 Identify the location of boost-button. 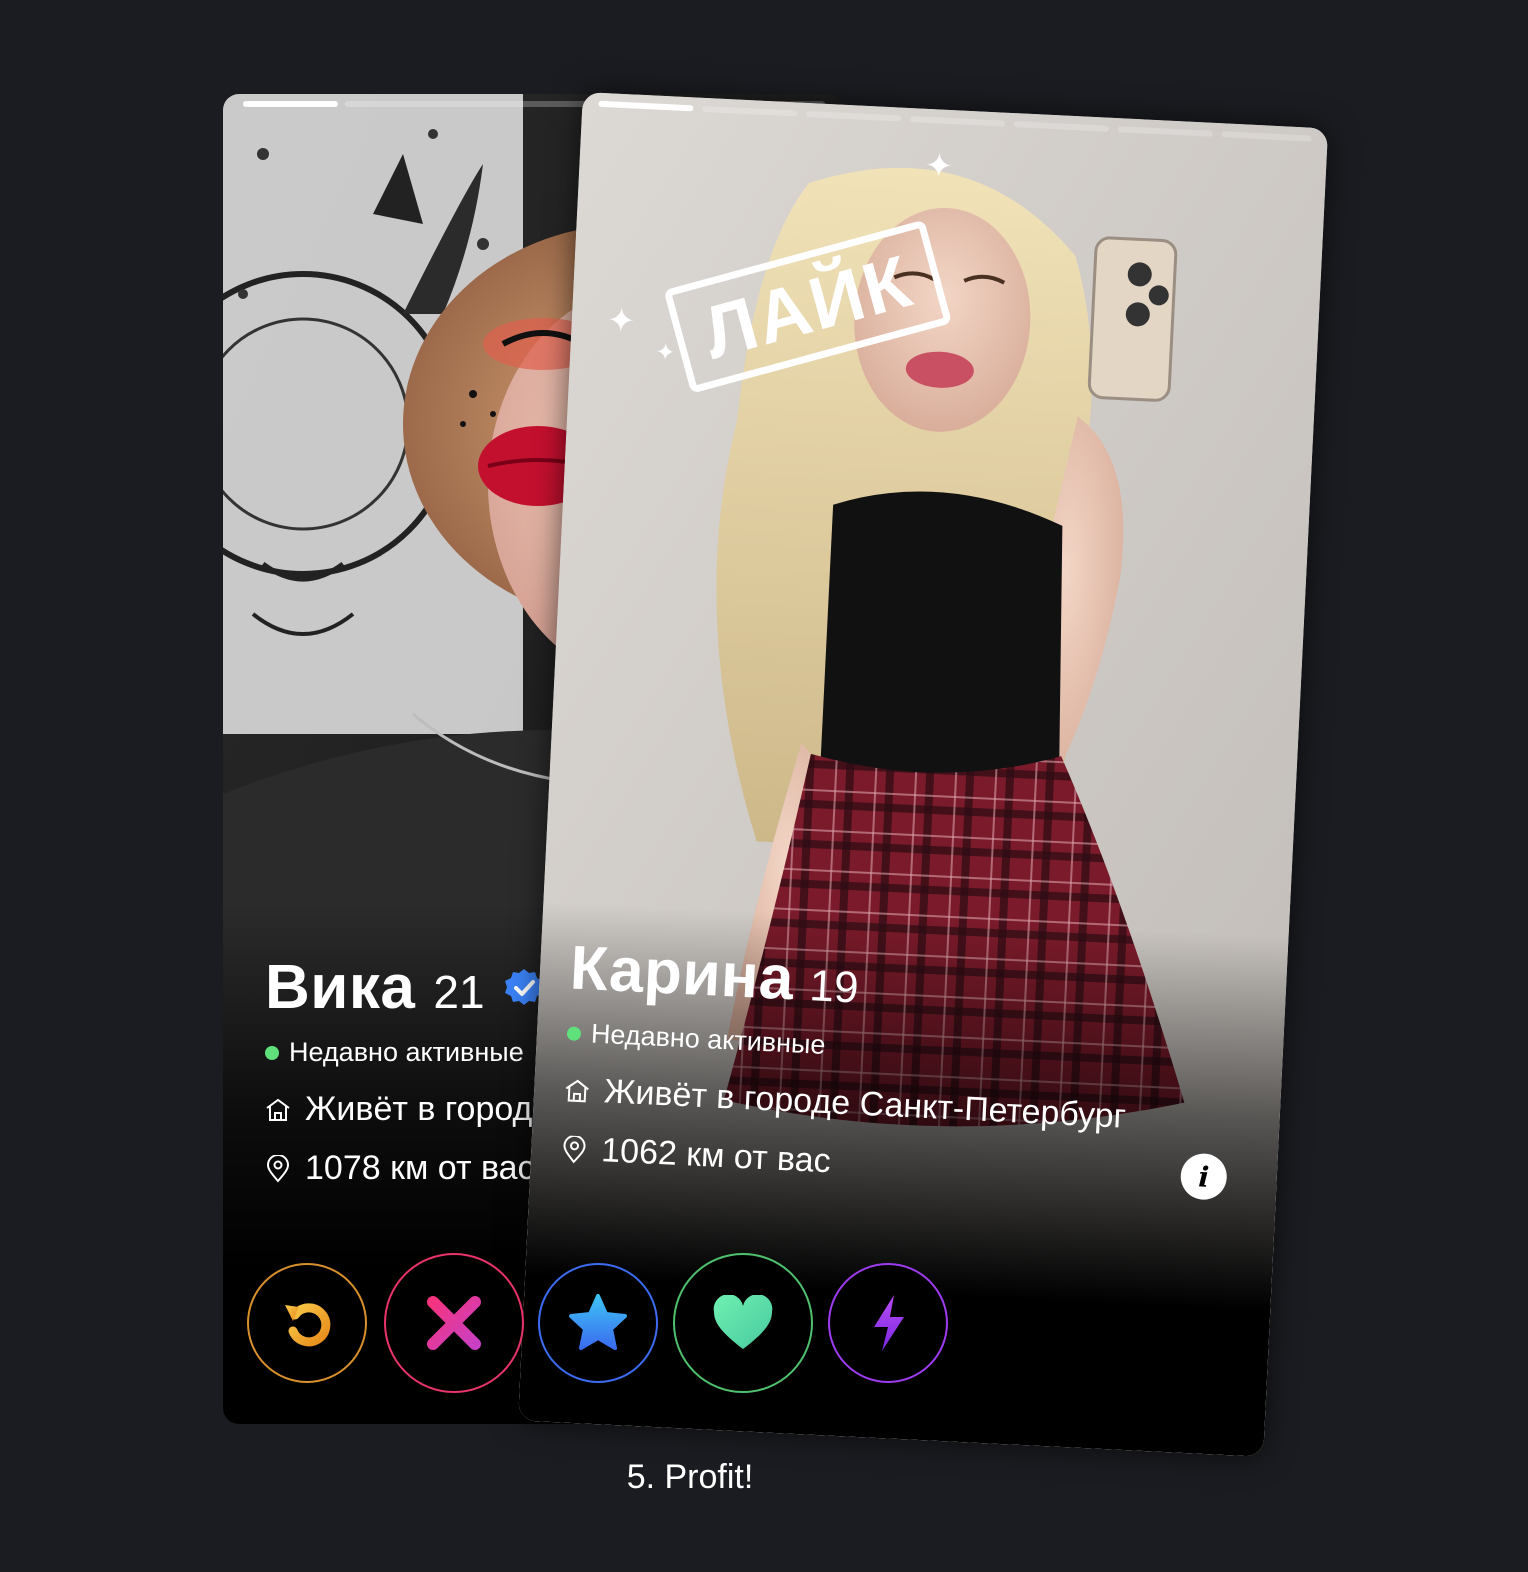
(888, 1323).